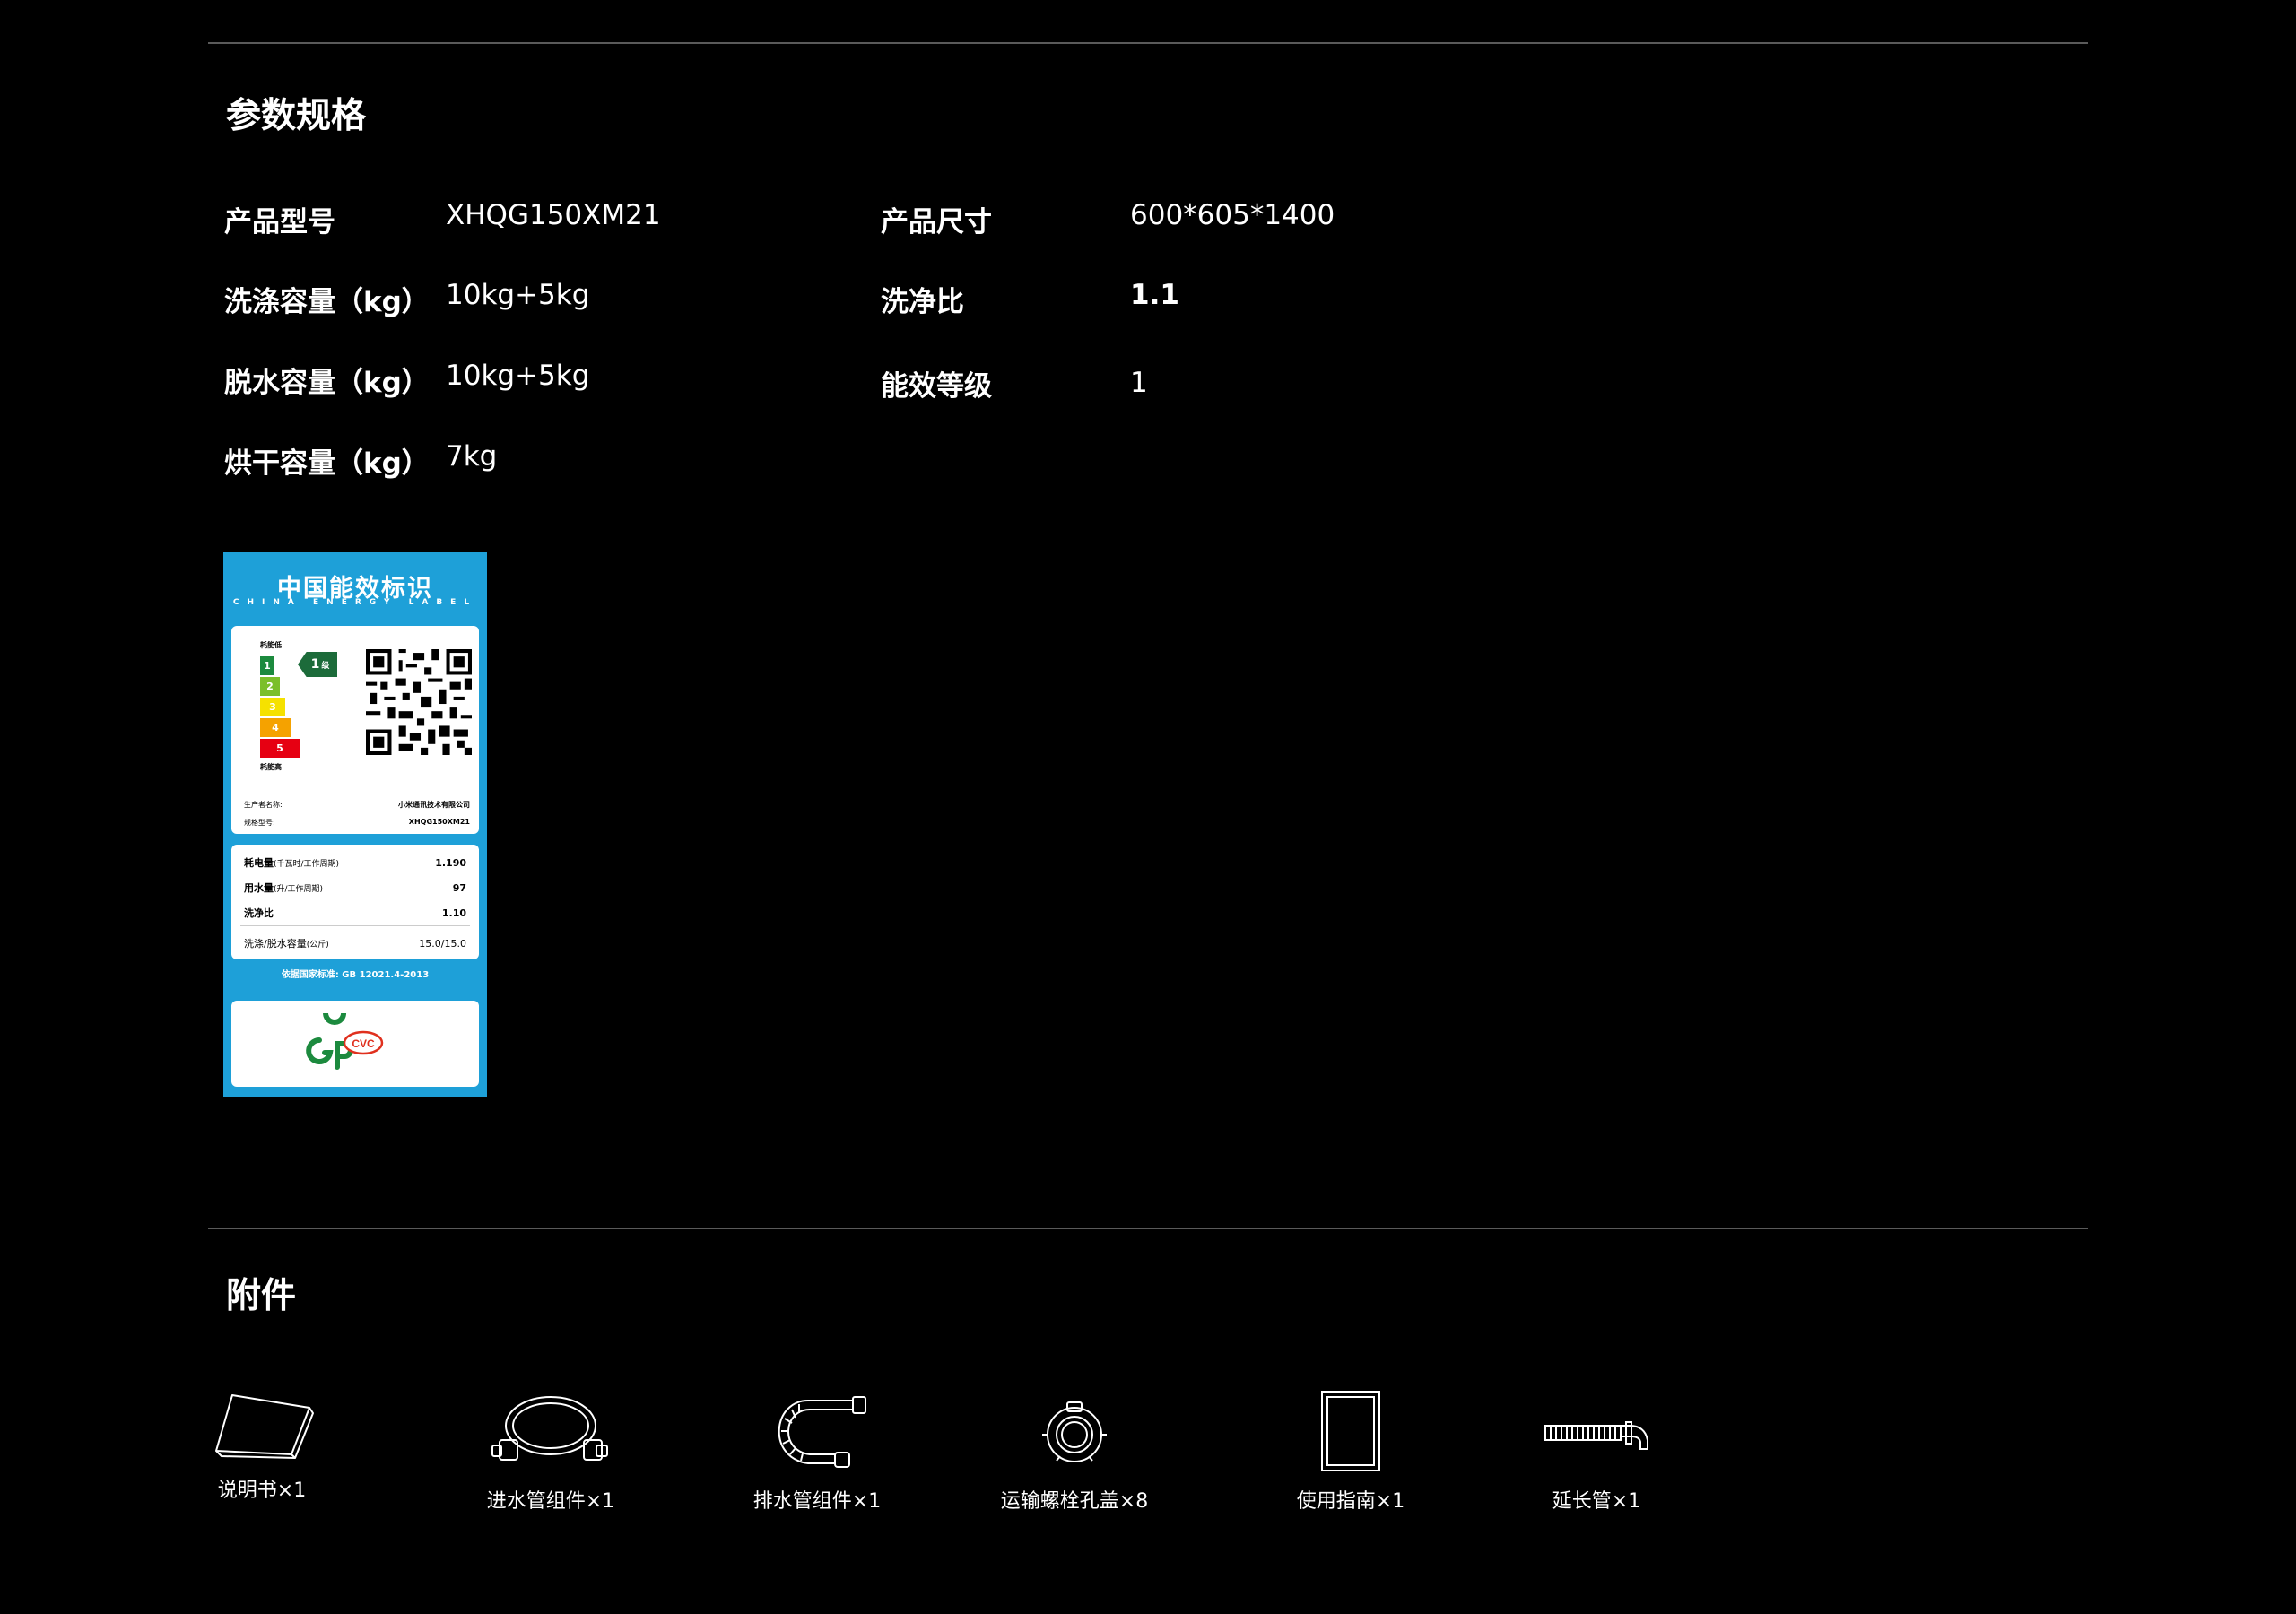 This screenshot has height=1614, width=2296. Describe the element at coordinates (817, 1501) in the screenshot. I see `accessory-label: 排水管组件×1` at that location.